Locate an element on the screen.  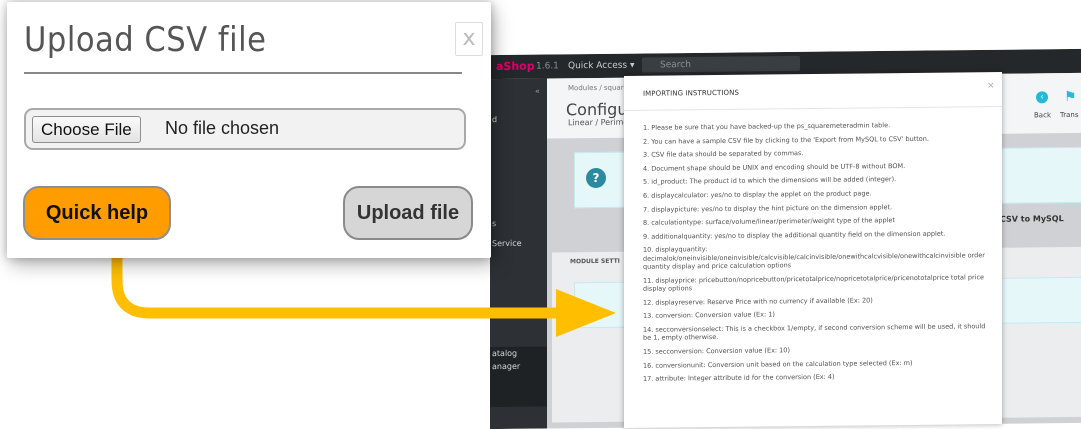
quick-access-menu: Quick Access ▾ is located at coordinates (601, 66).